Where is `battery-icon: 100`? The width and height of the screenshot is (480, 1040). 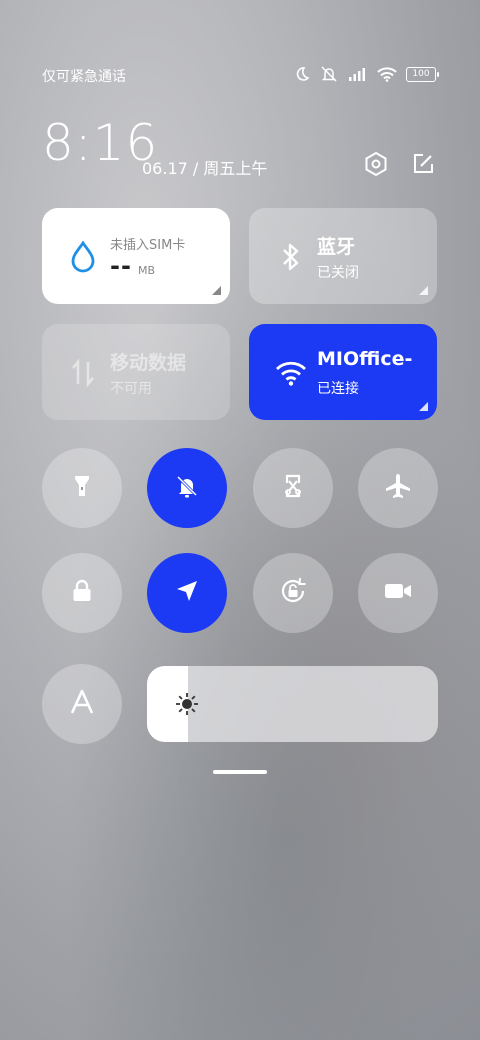
battery-icon: 100 is located at coordinates (422, 74).